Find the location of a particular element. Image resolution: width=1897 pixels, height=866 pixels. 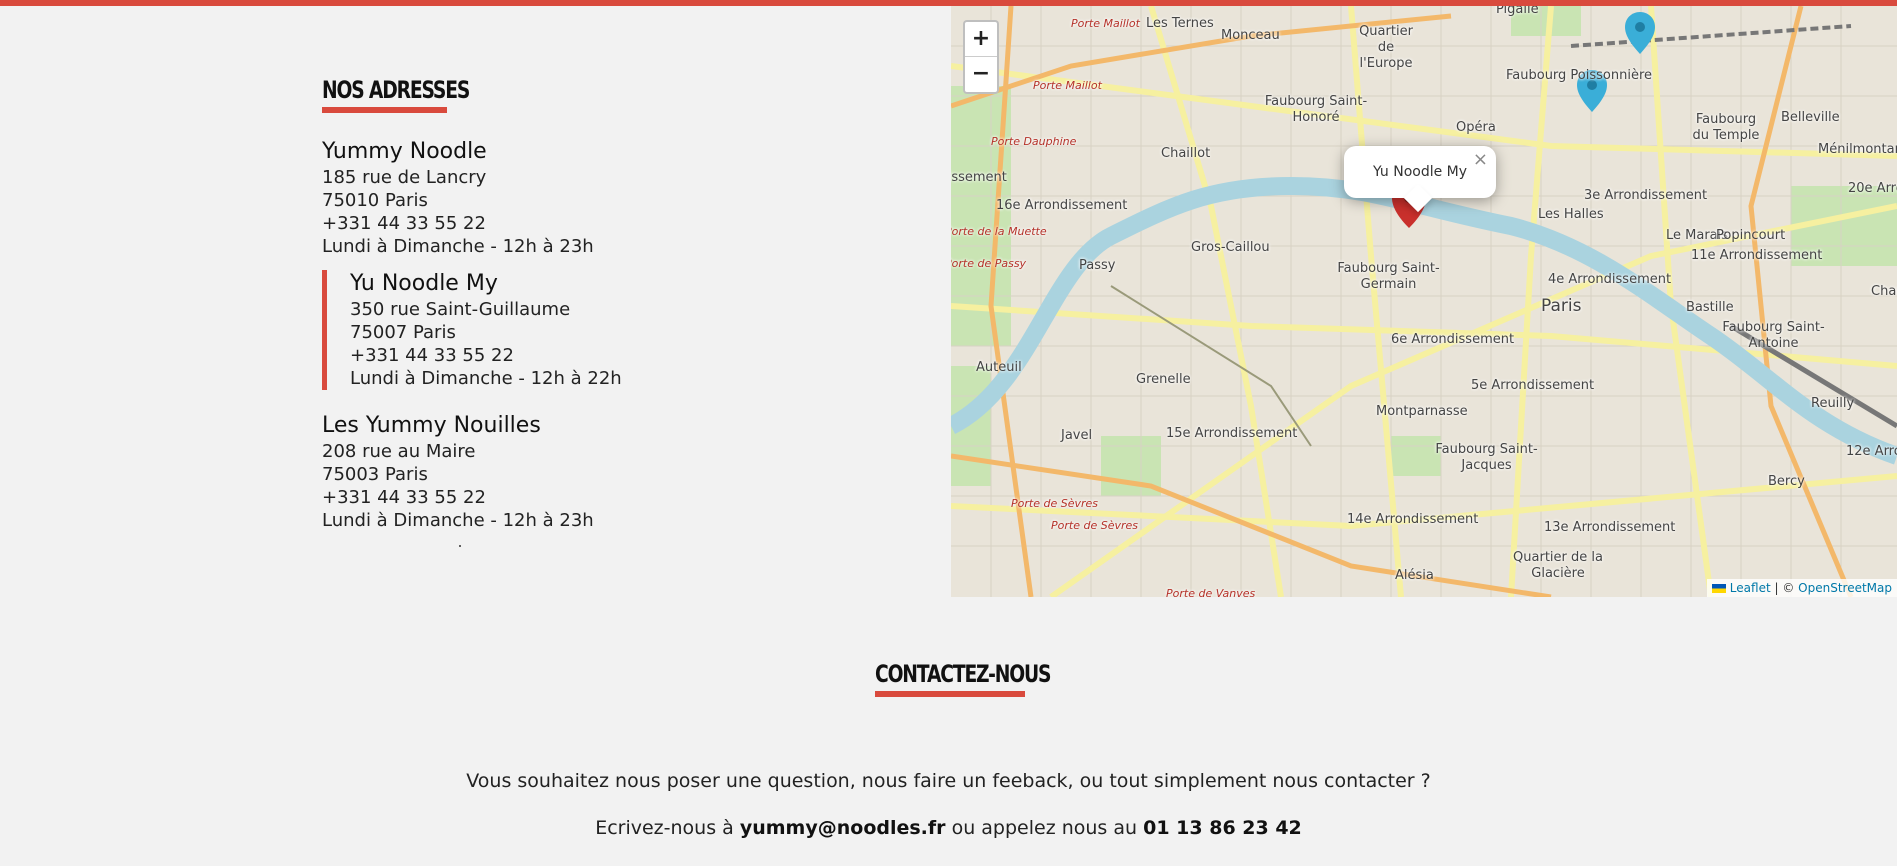

map-label: Faubourg Saint-Honoré is located at coordinates (1316, 109).